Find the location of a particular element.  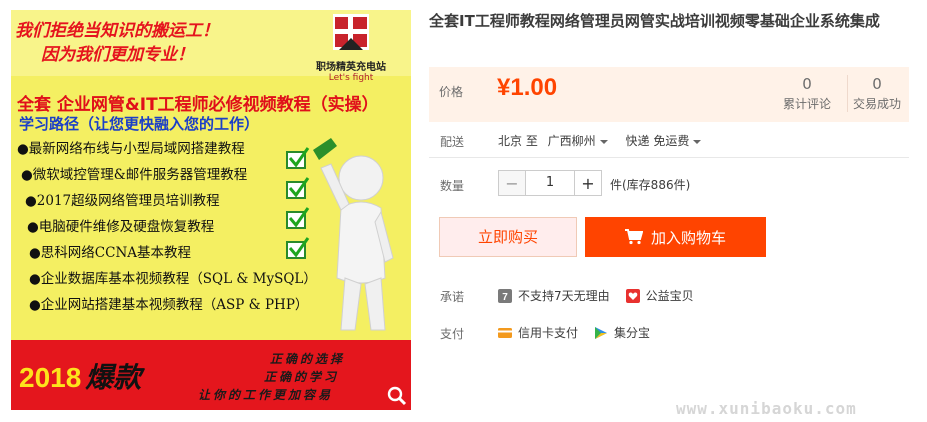

flag-logo-icon is located at coordinates (351, 32).